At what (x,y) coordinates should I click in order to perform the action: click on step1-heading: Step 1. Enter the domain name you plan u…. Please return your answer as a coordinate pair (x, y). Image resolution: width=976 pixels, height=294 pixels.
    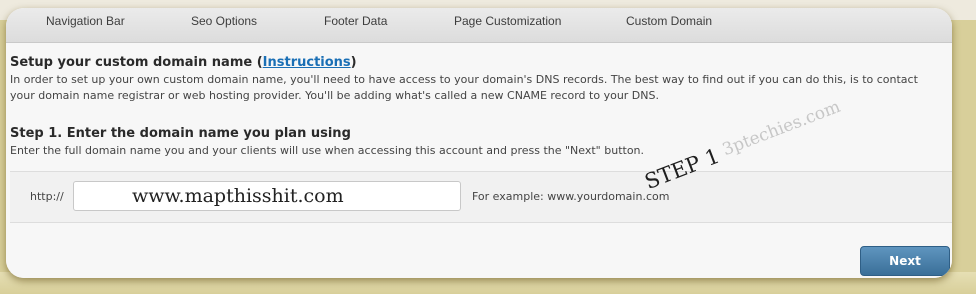
    Looking at the image, I should click on (180, 133).